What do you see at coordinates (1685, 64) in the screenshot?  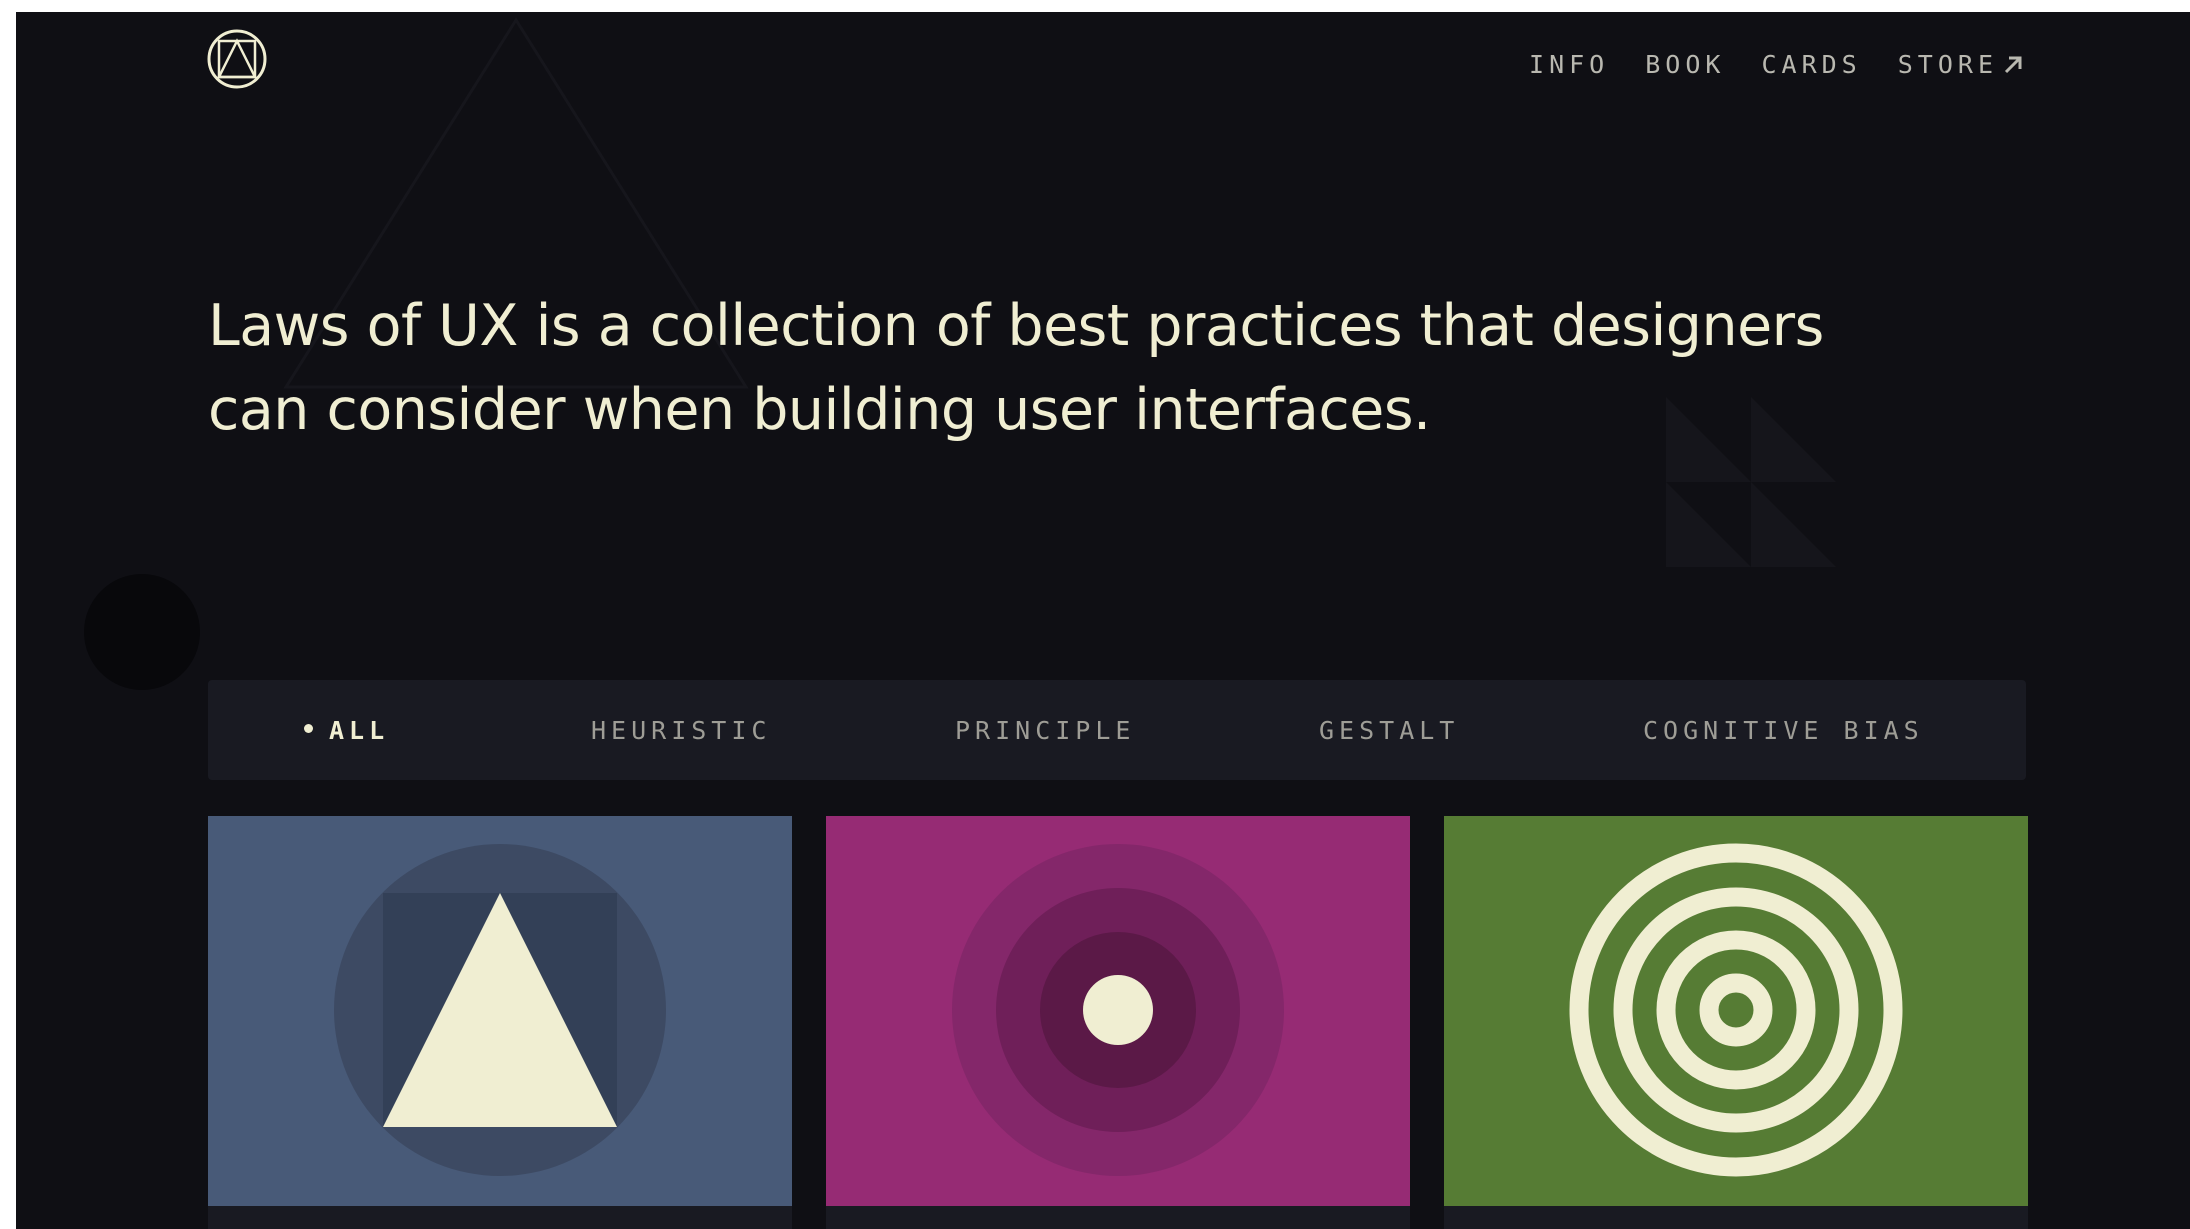 I see `nav-book: BOOK` at bounding box center [1685, 64].